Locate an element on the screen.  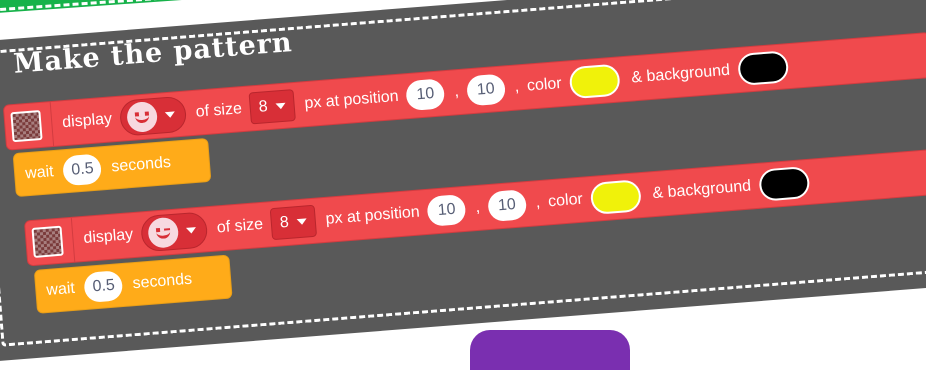
purple-tab is located at coordinates (550, 350).